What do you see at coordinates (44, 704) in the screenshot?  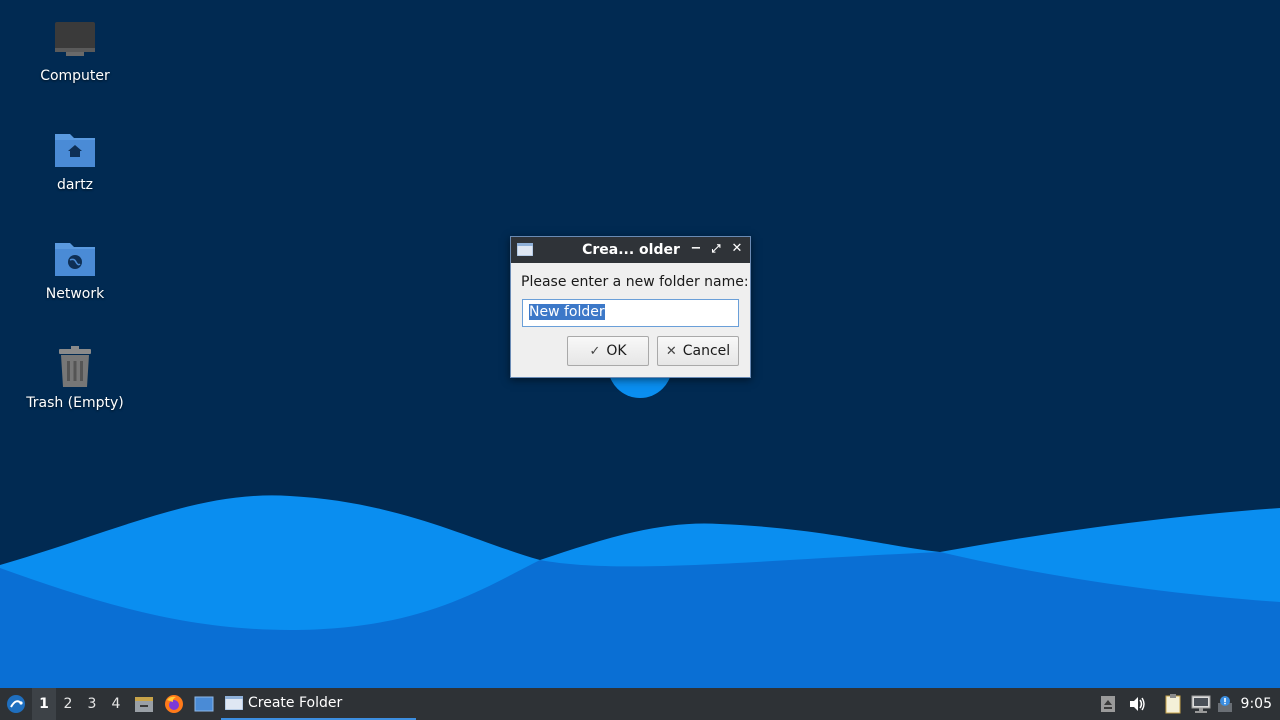 I see `workspace-1: 1` at bounding box center [44, 704].